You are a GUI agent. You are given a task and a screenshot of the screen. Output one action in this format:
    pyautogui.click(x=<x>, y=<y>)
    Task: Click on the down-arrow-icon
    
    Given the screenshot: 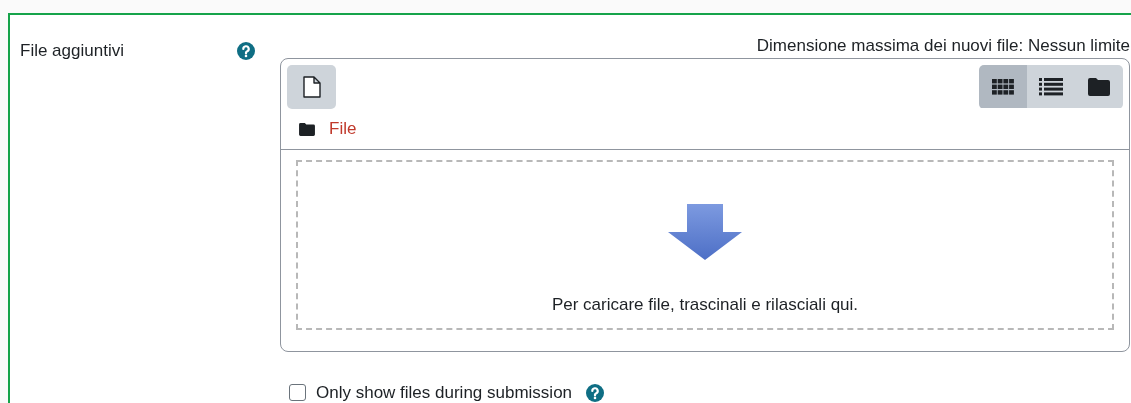 What is the action you would take?
    pyautogui.click(x=705, y=232)
    